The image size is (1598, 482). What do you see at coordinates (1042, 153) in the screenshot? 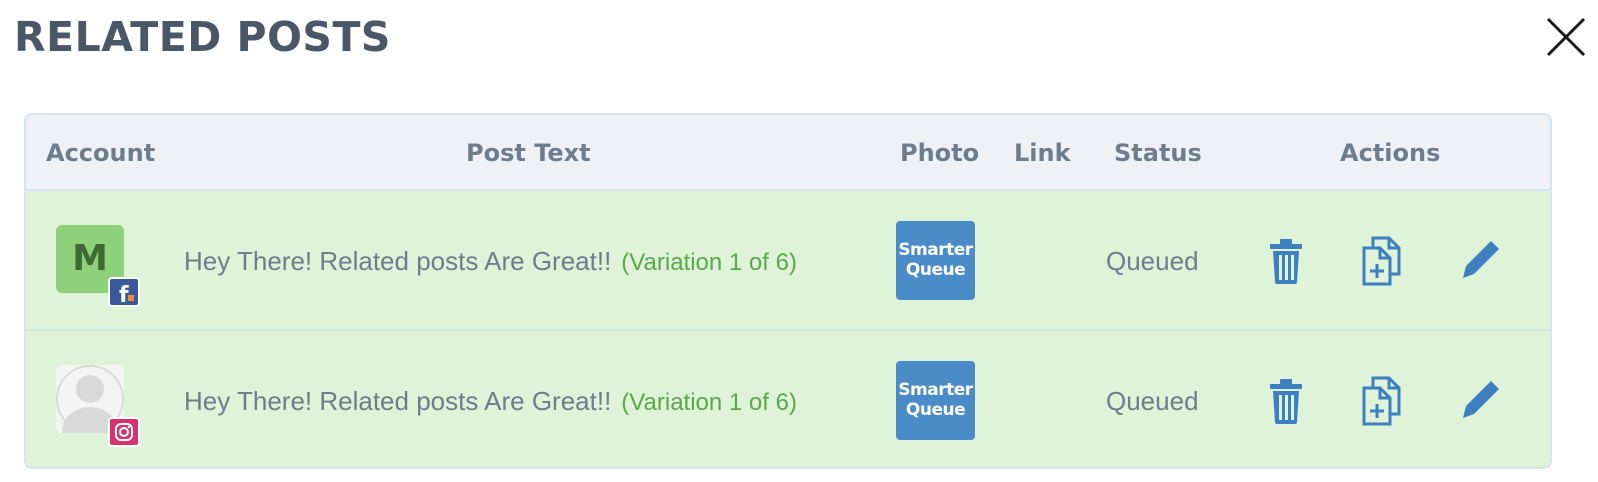
I see `header-link: Link` at bounding box center [1042, 153].